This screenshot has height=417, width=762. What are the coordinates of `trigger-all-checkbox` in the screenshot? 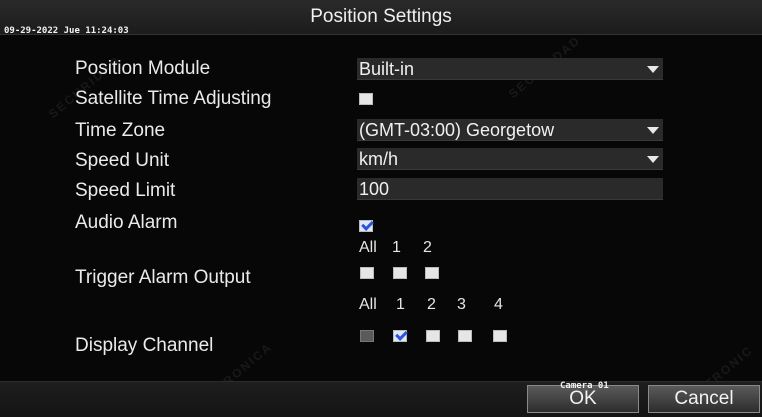 It's located at (367, 273).